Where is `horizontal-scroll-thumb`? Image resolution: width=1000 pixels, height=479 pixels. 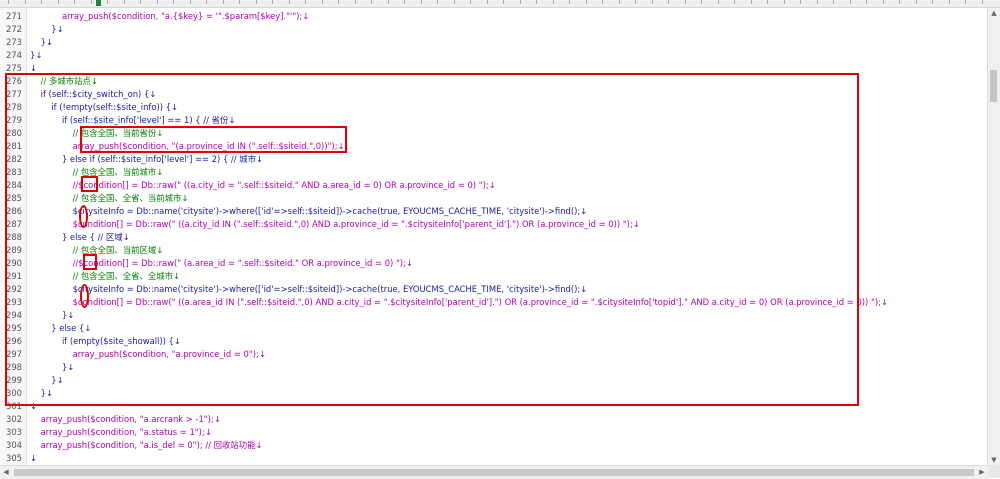
horizontal-scroll-thumb is located at coordinates (494, 472).